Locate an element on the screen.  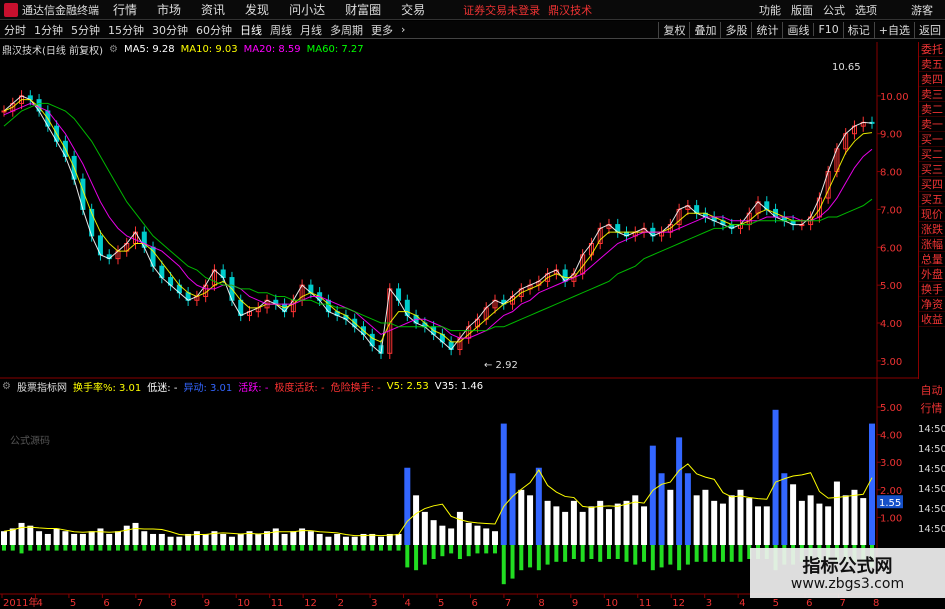
quote-panel-item: 买四 is located at coordinates (932, 184).